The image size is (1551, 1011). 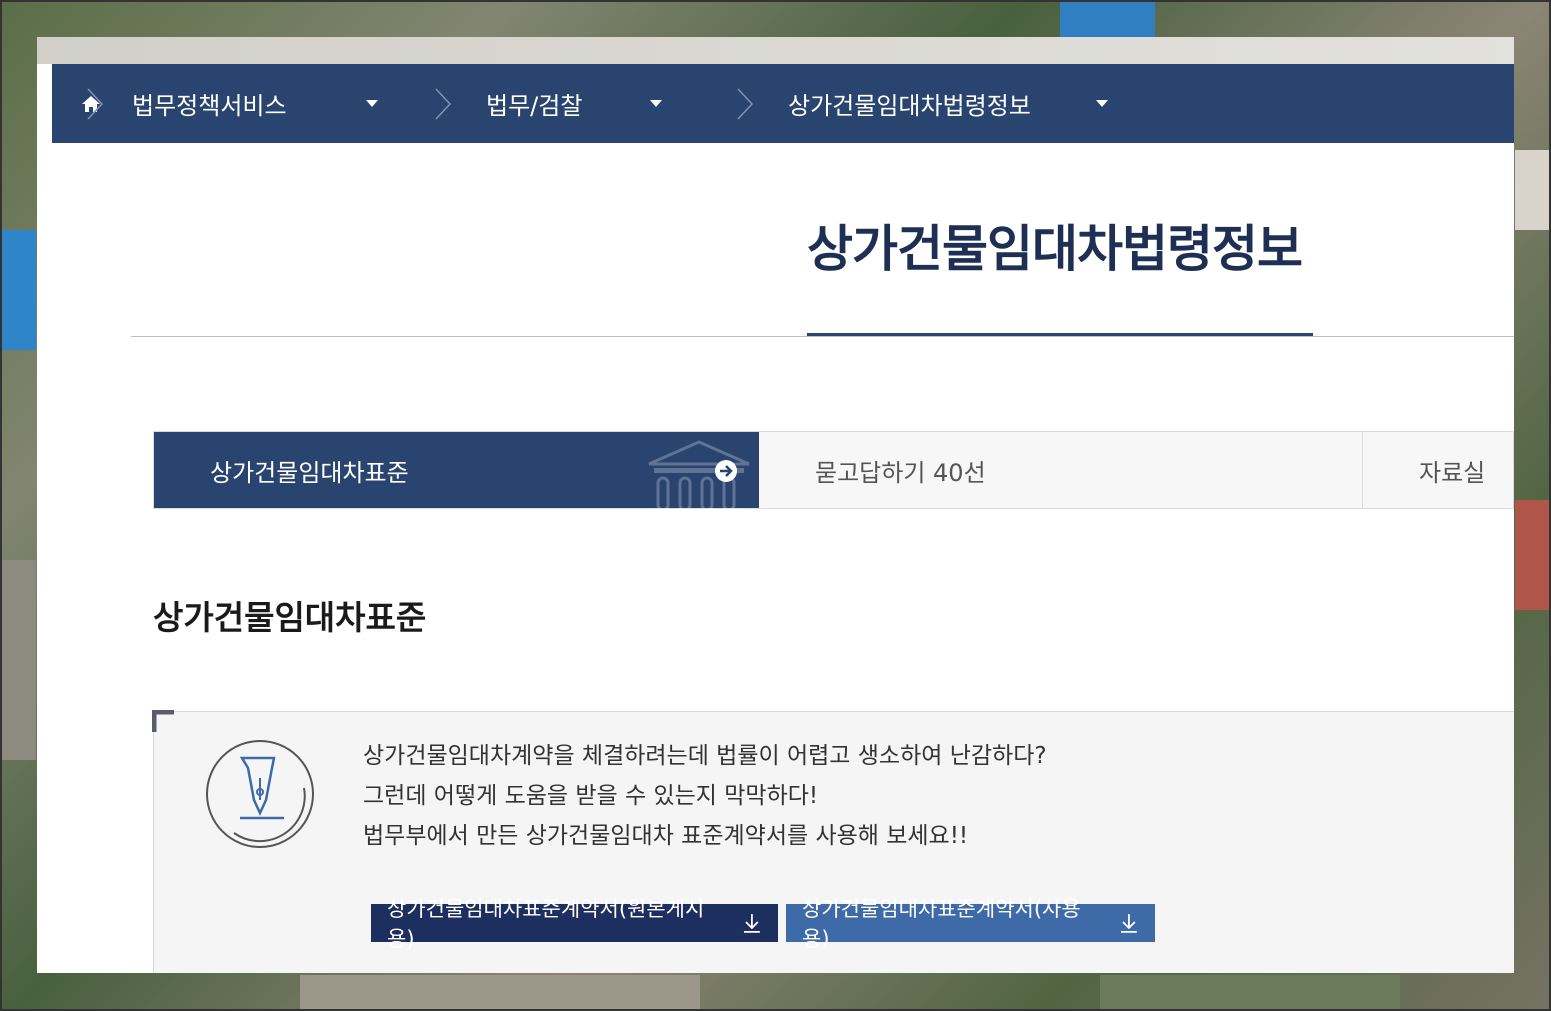 I want to click on arrow-right-circle-icon, so click(x=726, y=471).